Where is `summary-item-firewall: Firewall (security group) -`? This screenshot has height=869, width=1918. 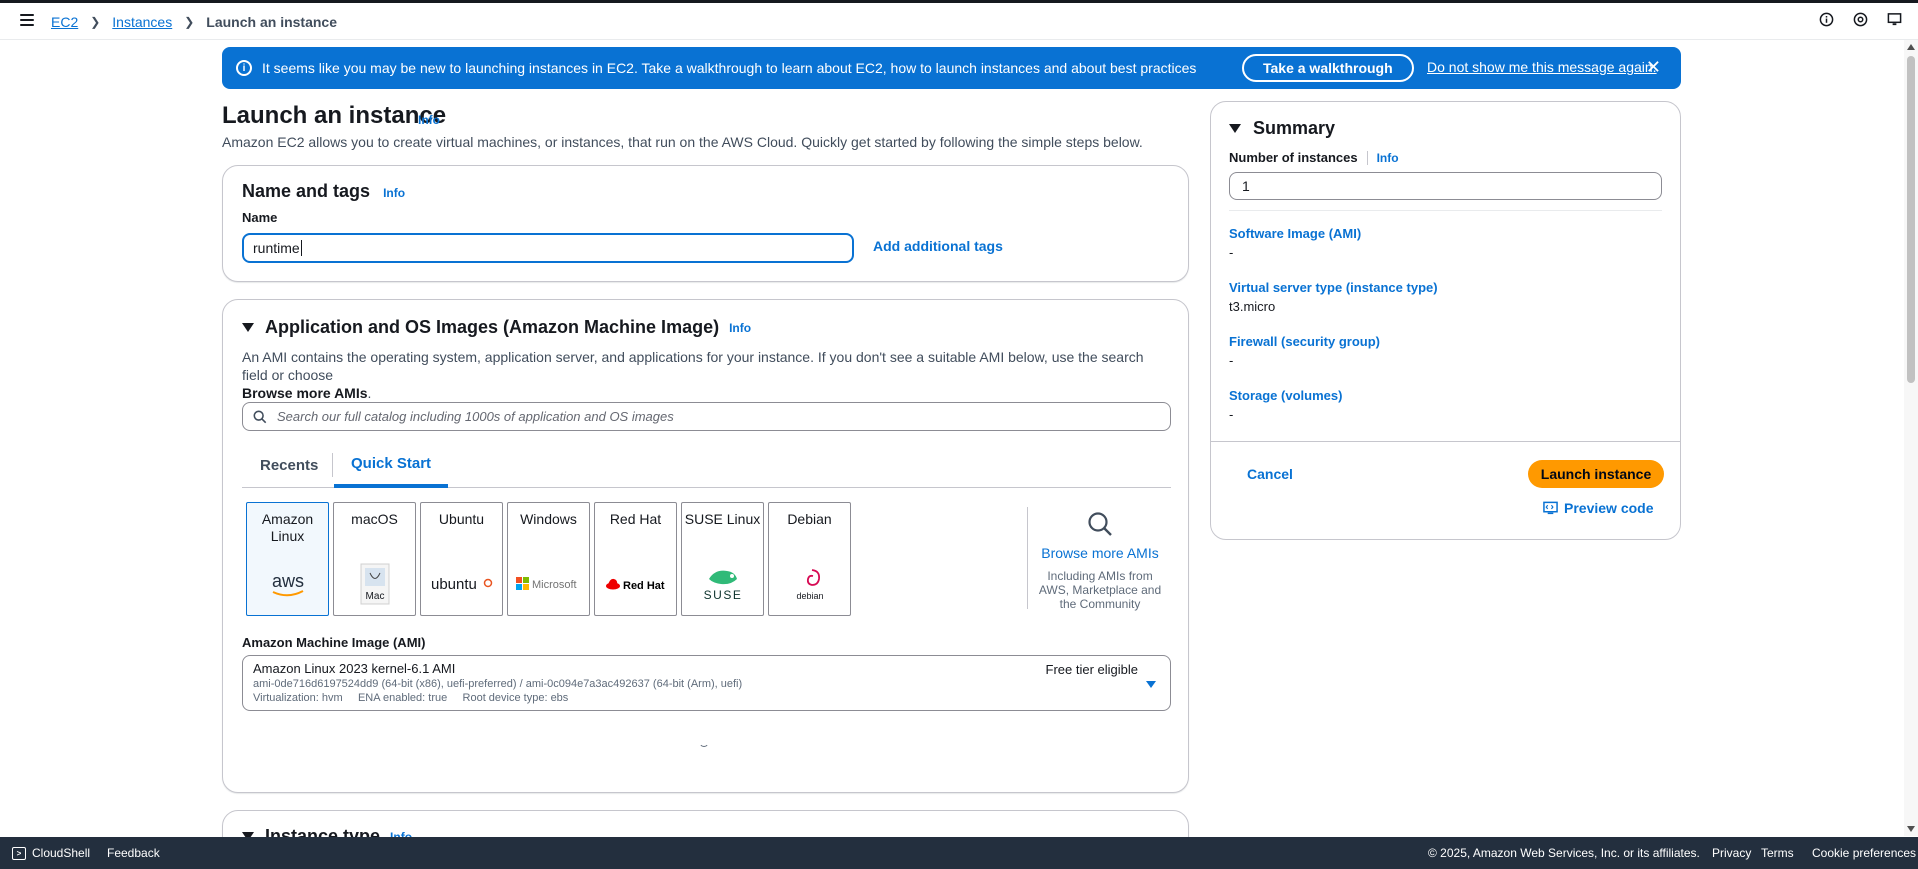
summary-item-firewall: Firewall (security group) - is located at coordinates (1304, 351).